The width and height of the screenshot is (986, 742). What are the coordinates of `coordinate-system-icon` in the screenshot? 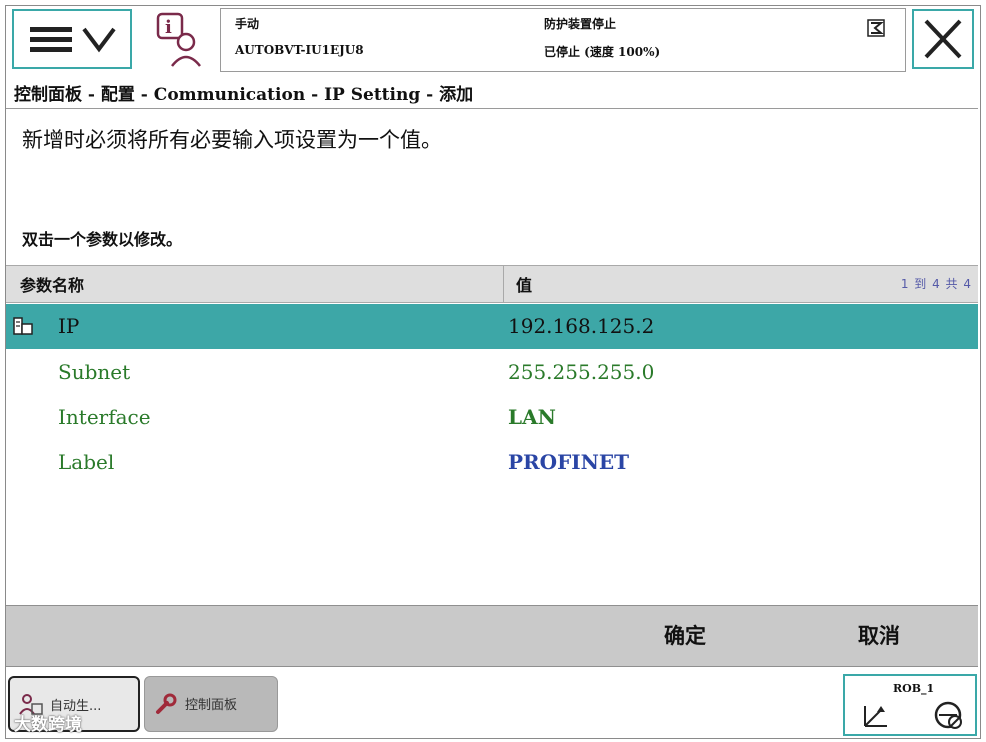 It's located at (875, 716).